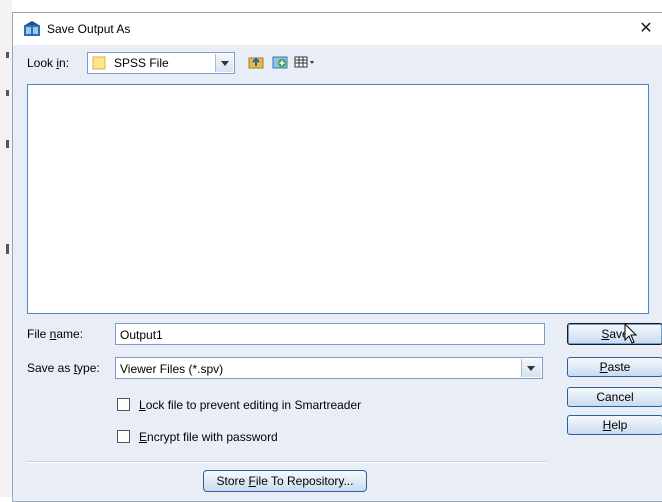 This screenshot has width=662, height=502. Describe the element at coordinates (306, 62) in the screenshot. I see `view-menu-icon` at that location.